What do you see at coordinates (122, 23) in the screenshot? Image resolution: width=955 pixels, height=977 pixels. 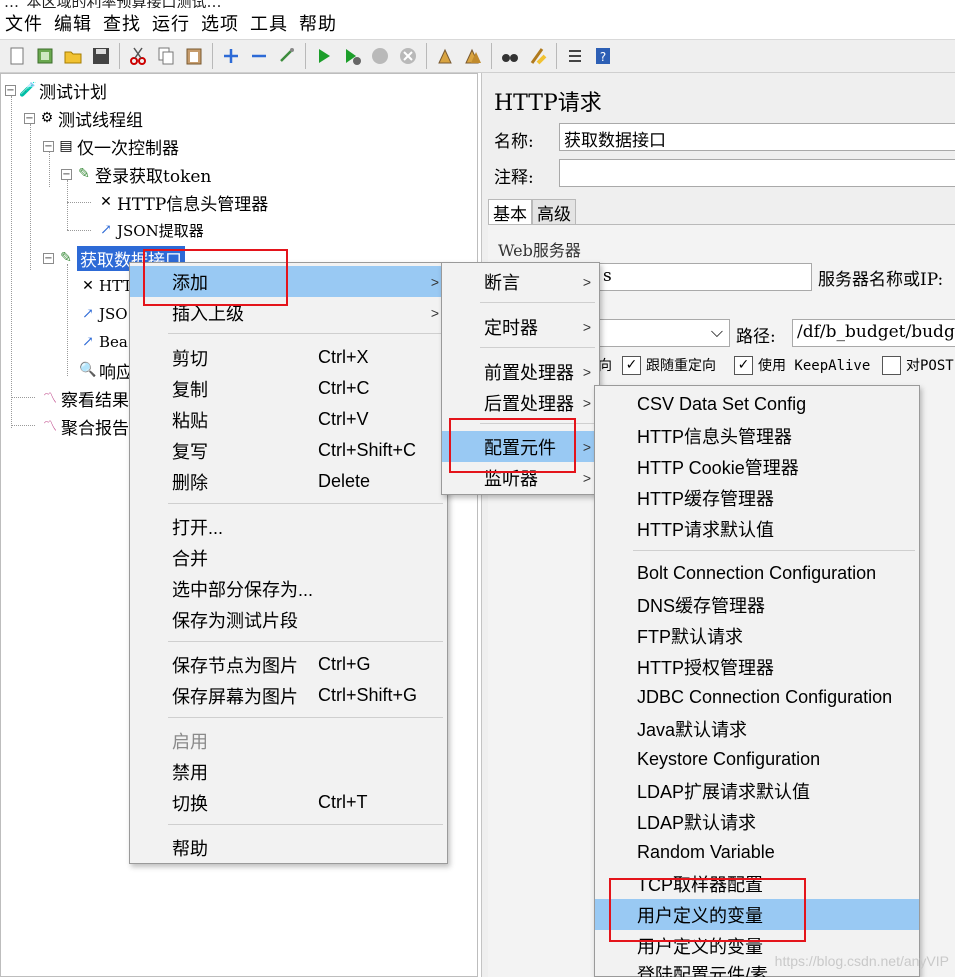 I see `menu-search: 查找` at bounding box center [122, 23].